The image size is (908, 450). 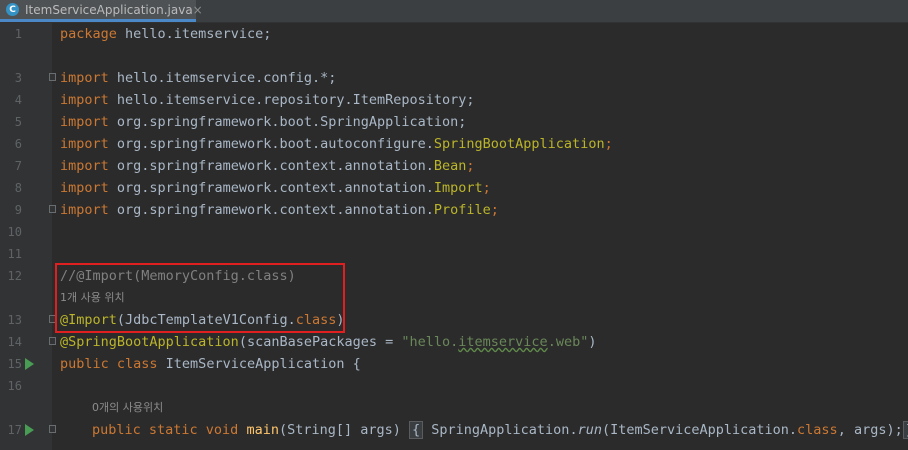 What do you see at coordinates (905, 430) in the screenshot?
I see `folded-brace: }` at bounding box center [905, 430].